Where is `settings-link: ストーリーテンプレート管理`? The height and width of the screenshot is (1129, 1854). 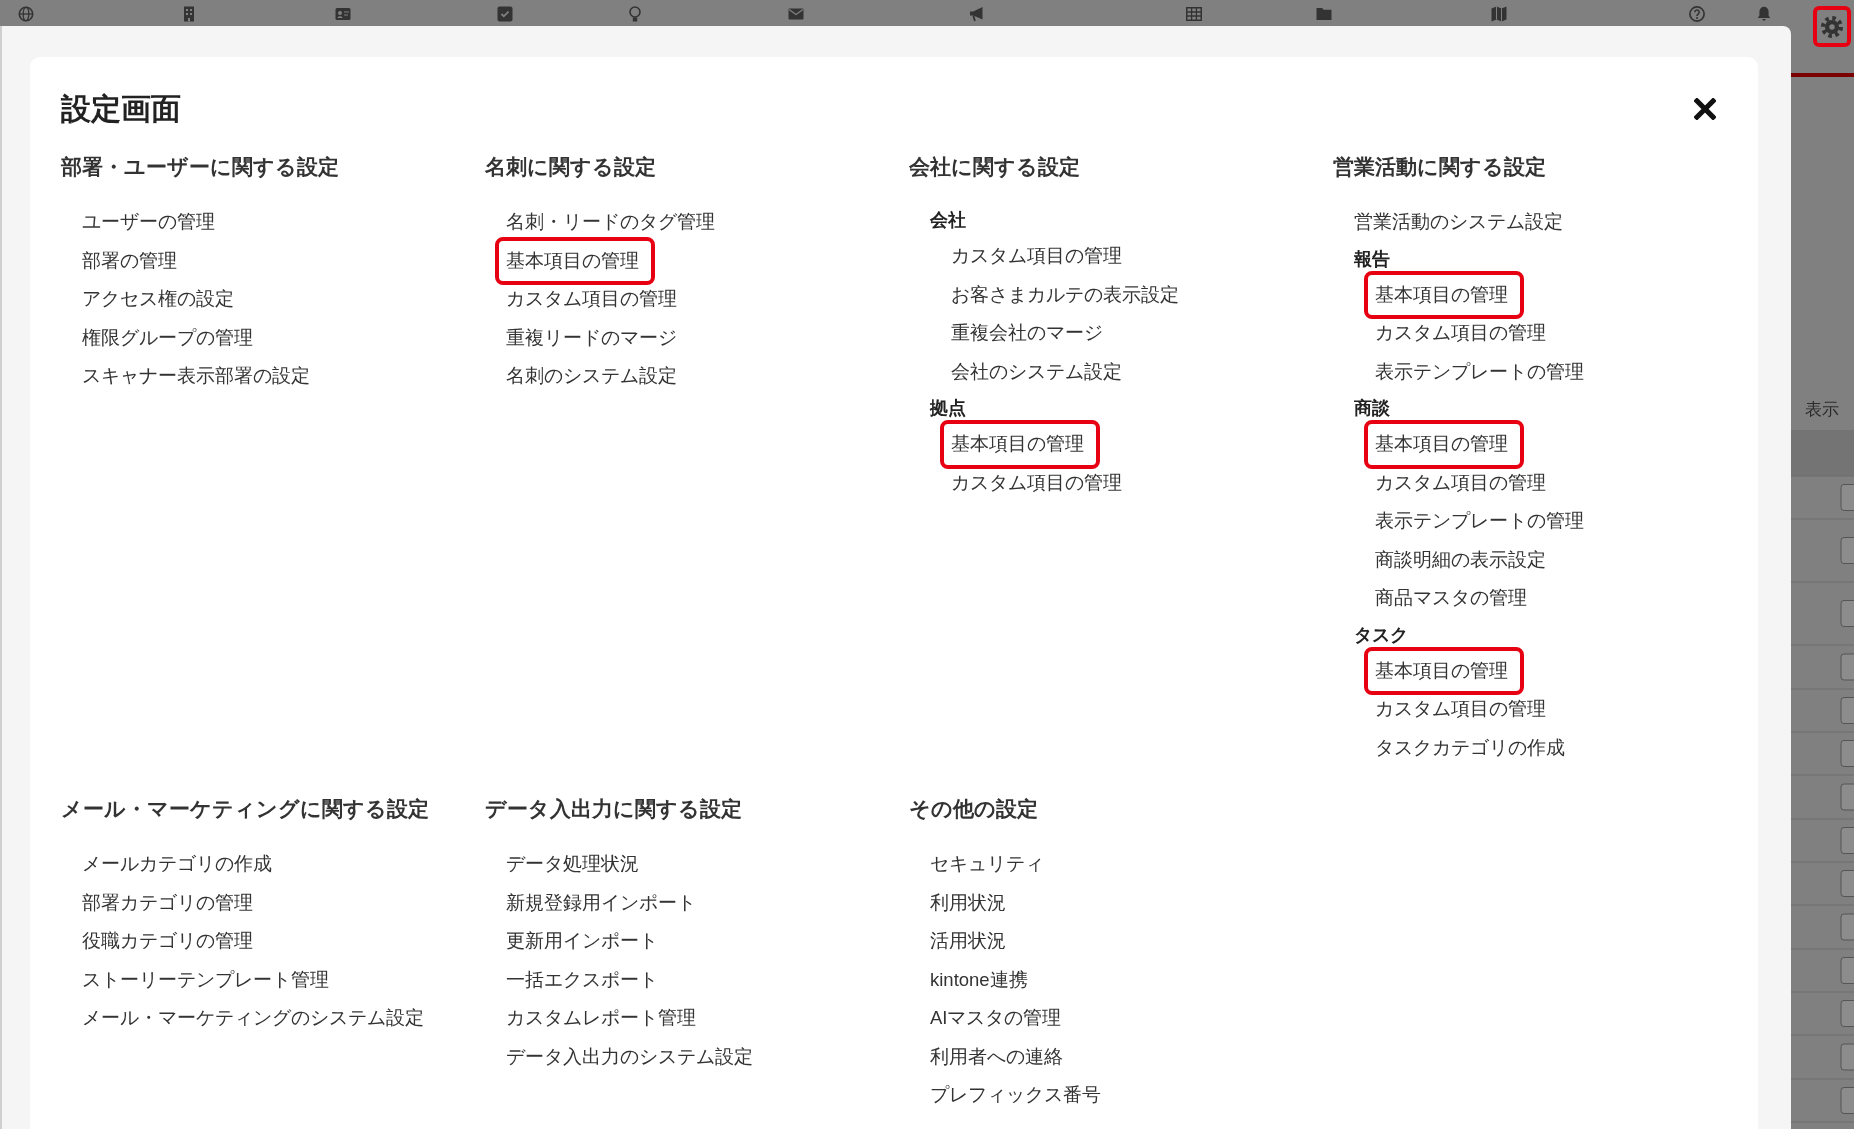
settings-link: ストーリーテンプレート管理 is located at coordinates (205, 979).